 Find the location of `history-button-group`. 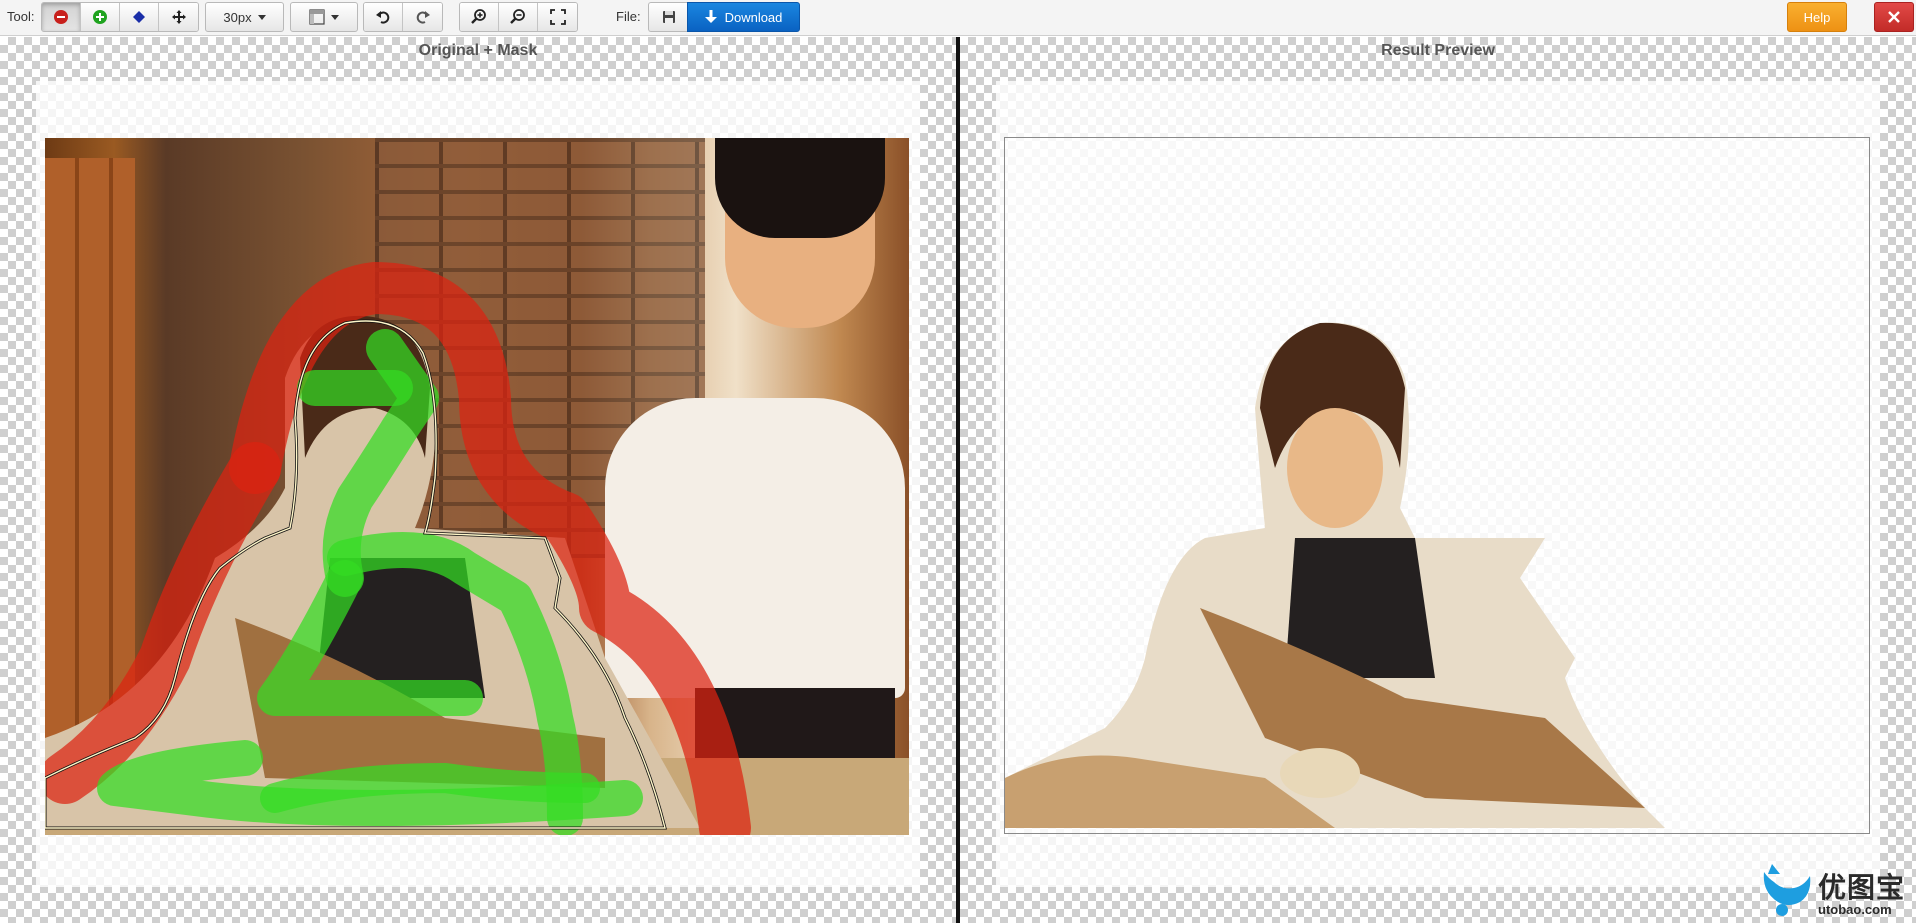

history-button-group is located at coordinates (403, 17).